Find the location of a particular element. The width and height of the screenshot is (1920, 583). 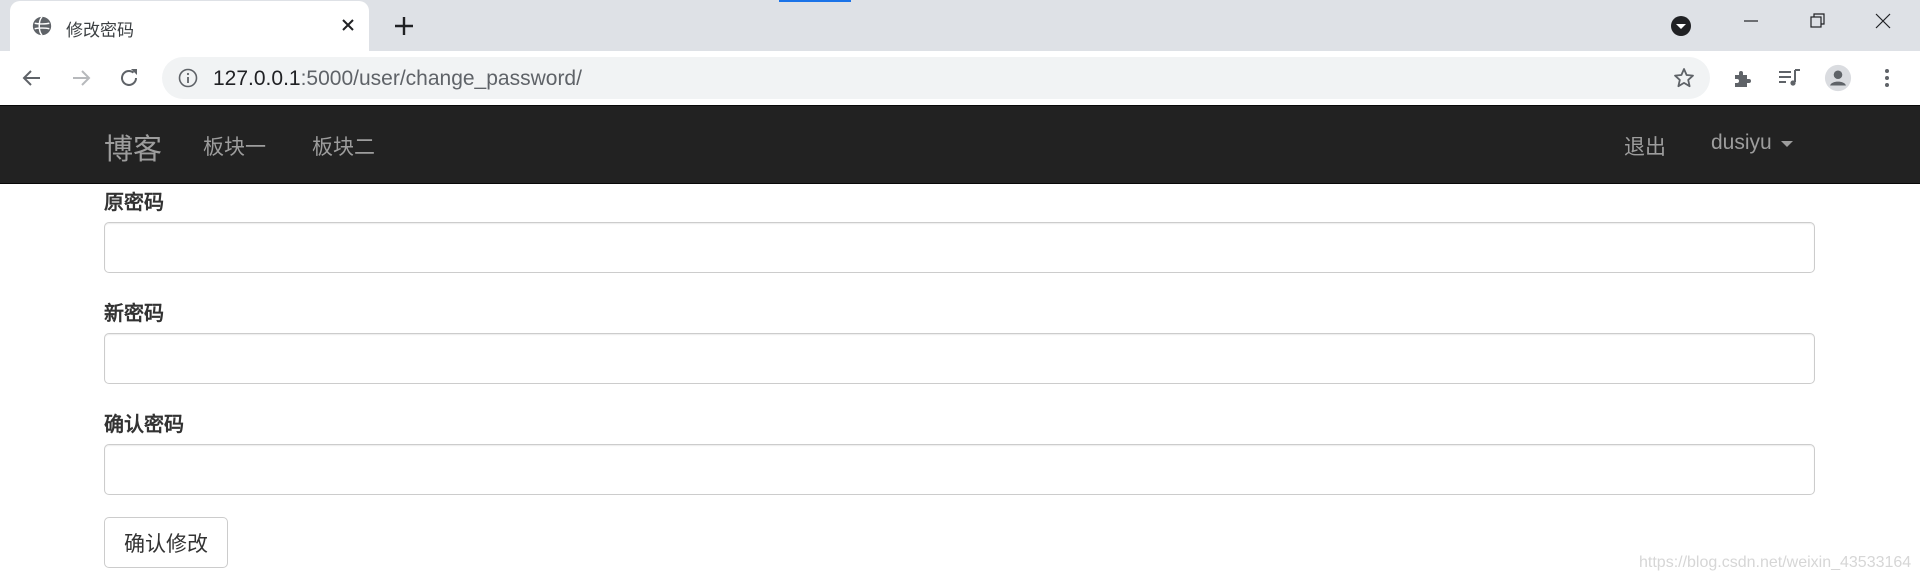

tab-loading-indicator is located at coordinates (815, 1).